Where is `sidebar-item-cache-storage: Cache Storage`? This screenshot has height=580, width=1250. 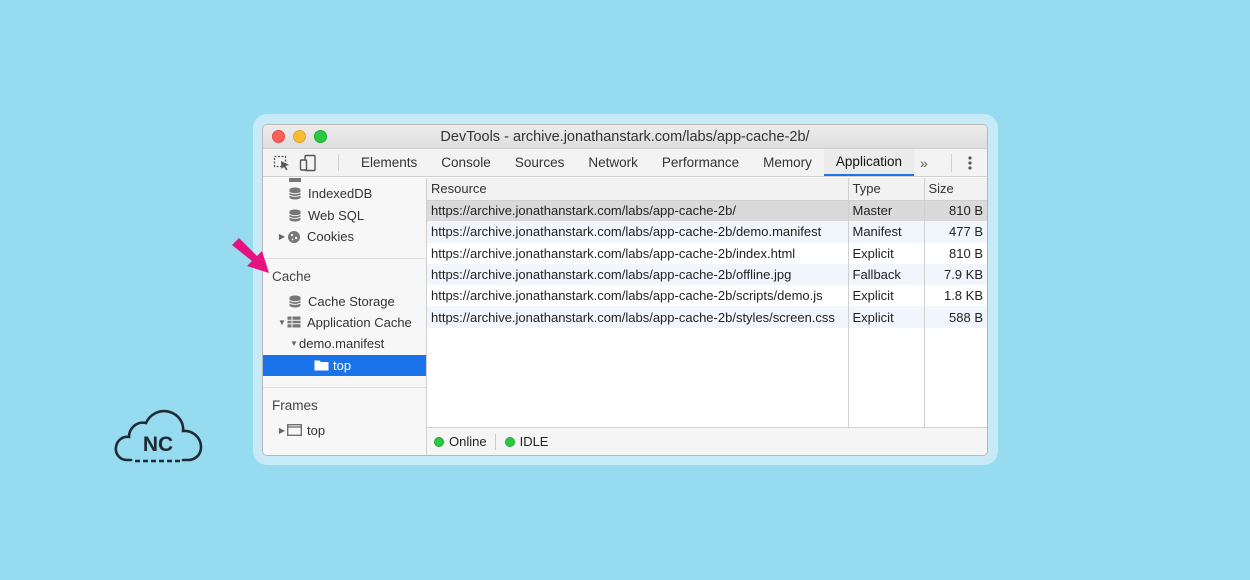
sidebar-item-cache-storage: Cache Storage is located at coordinates (344, 301).